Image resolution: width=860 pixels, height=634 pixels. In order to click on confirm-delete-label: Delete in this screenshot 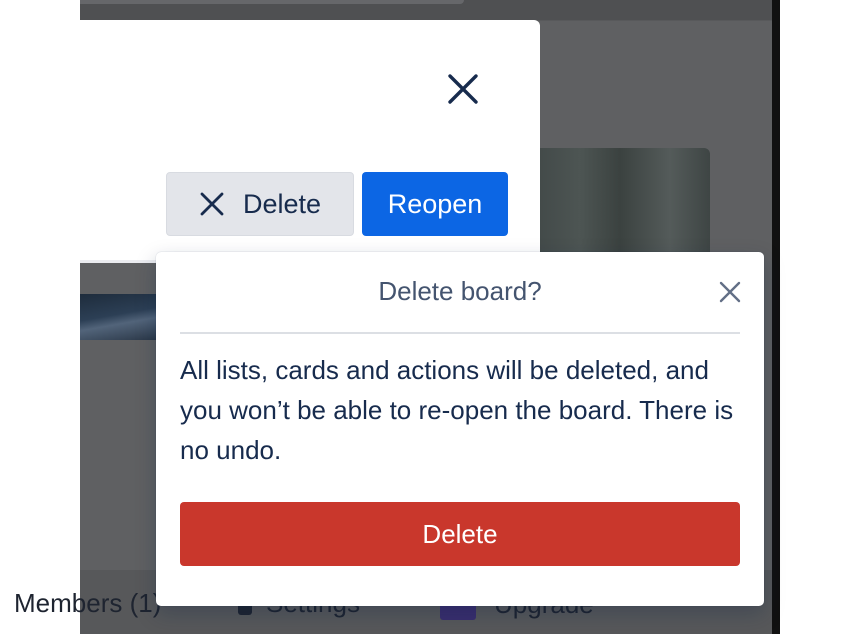, I will do `click(460, 533)`.